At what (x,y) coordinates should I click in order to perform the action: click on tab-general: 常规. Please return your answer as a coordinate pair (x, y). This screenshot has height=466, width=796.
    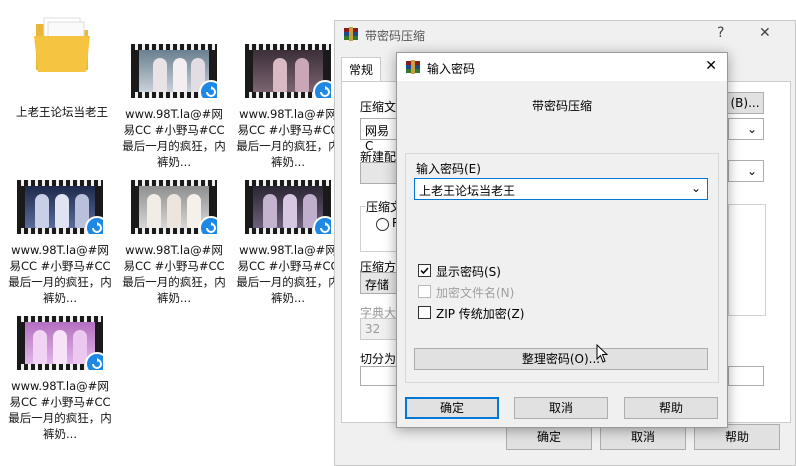
    Looking at the image, I should click on (361, 69).